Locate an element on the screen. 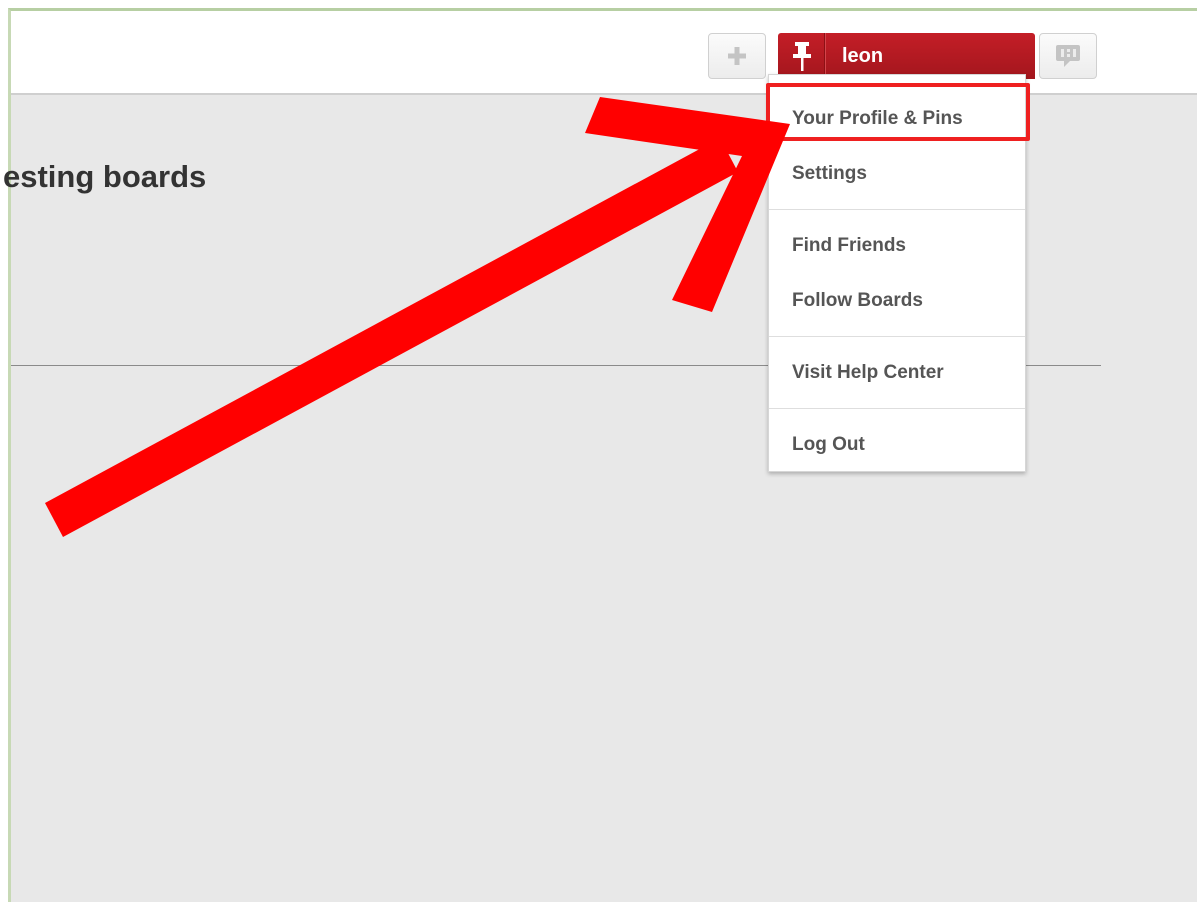 Image resolution: width=1197 pixels, height=902 pixels. notifications-button is located at coordinates (1068, 56).